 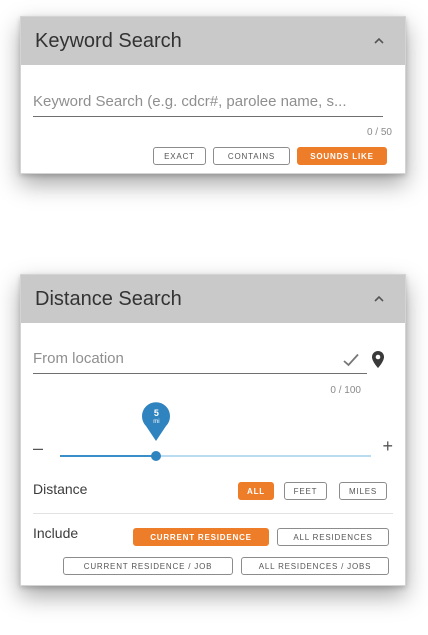 I want to click on keyword-char-counter: 0 / 50, so click(x=379, y=132).